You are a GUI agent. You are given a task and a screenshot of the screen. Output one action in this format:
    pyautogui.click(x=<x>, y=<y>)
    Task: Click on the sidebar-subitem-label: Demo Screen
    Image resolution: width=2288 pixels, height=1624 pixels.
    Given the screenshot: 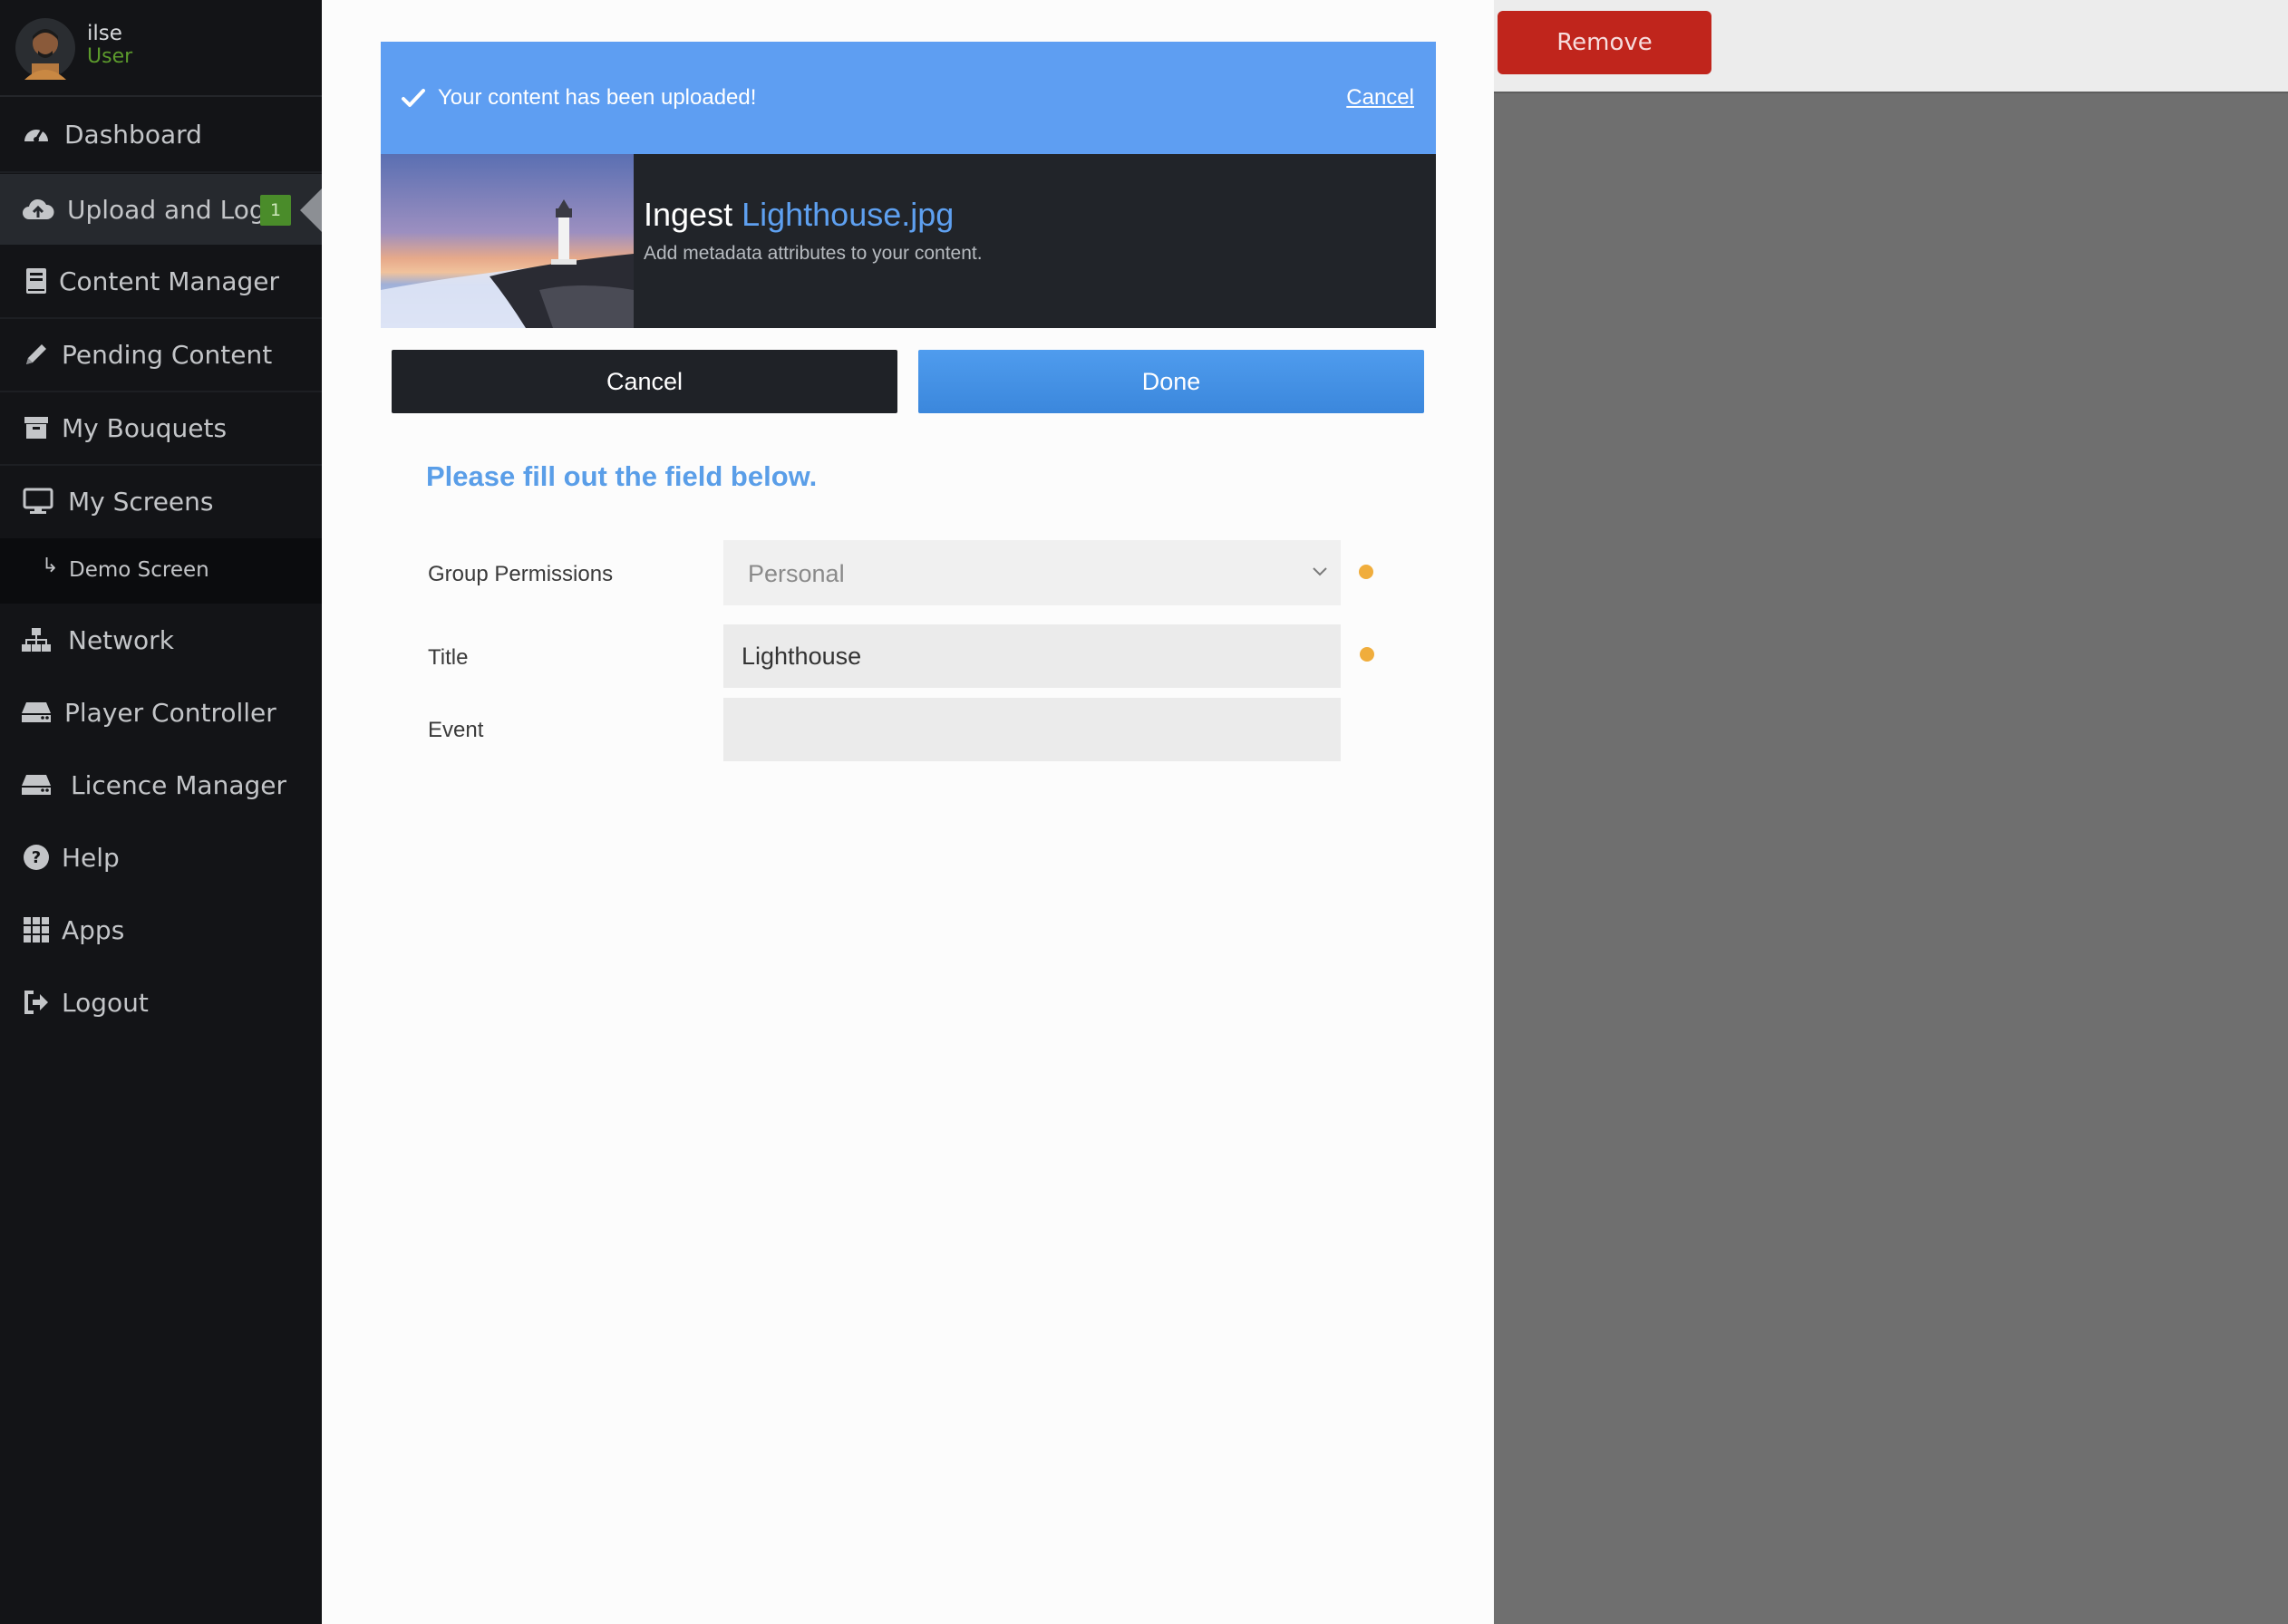 What is the action you would take?
    pyautogui.click(x=139, y=570)
    